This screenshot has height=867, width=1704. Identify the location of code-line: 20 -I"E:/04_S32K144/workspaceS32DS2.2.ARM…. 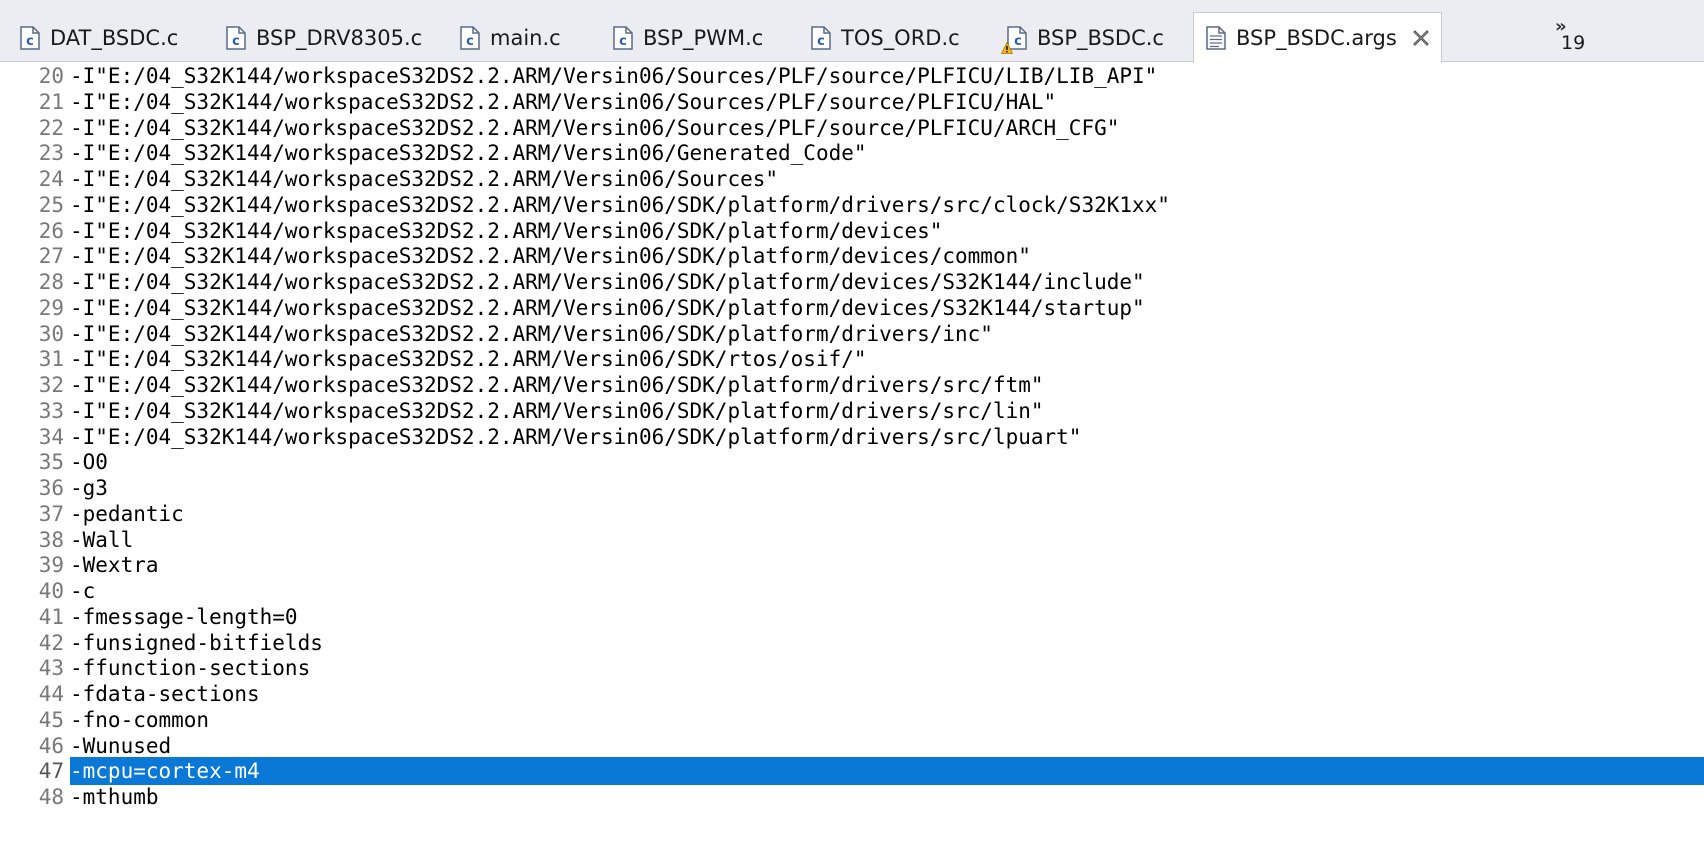
(852, 76).